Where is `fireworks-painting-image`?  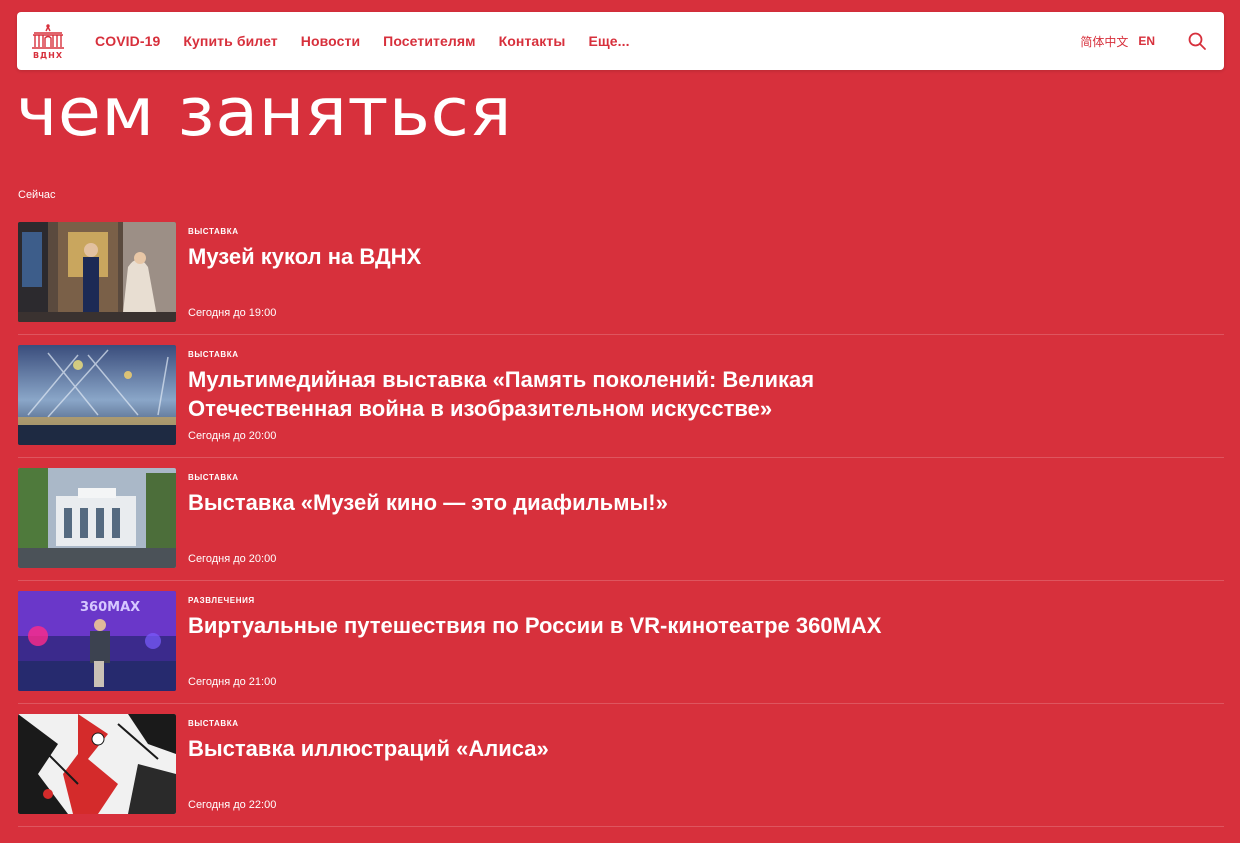
fireworks-painting-image is located at coordinates (97, 395).